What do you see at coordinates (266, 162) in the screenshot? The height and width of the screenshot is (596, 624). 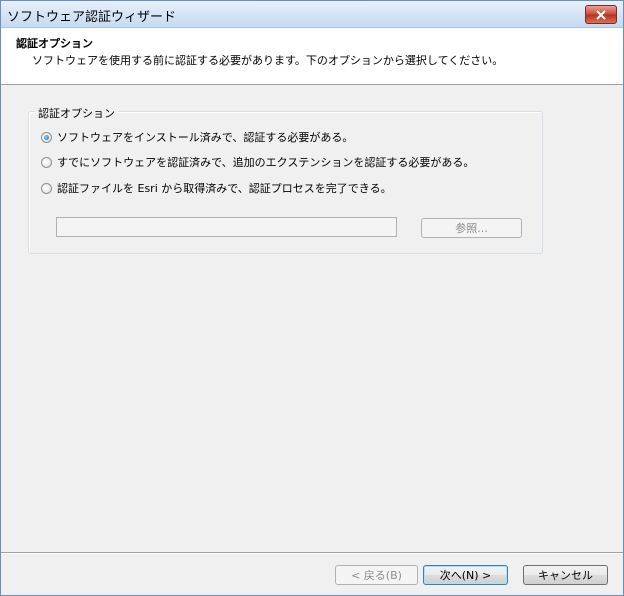 I see `option-label: すでにソフトウェアを認証済みで、追加のエクステンションを認証する必要がある。` at bounding box center [266, 162].